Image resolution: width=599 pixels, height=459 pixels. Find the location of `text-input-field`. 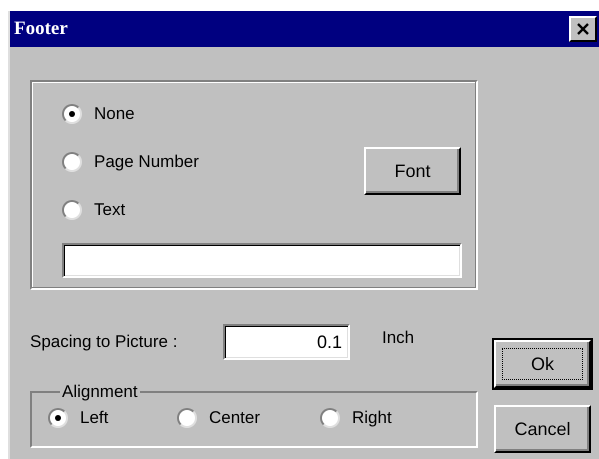

text-input-field is located at coordinates (262, 260).